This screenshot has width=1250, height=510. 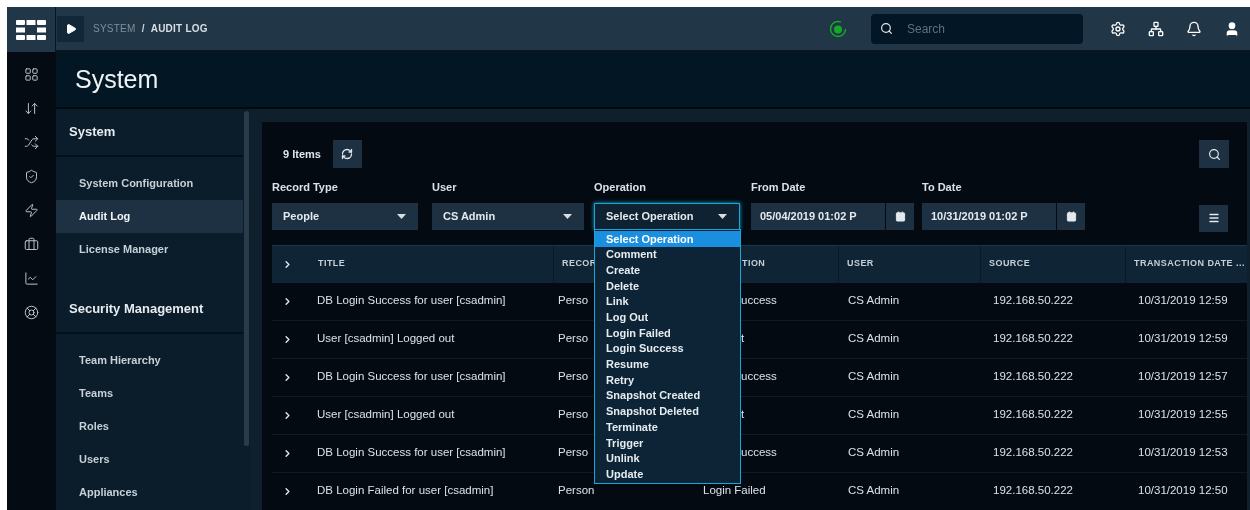 What do you see at coordinates (246, 278) in the screenshot?
I see `scrollbar` at bounding box center [246, 278].